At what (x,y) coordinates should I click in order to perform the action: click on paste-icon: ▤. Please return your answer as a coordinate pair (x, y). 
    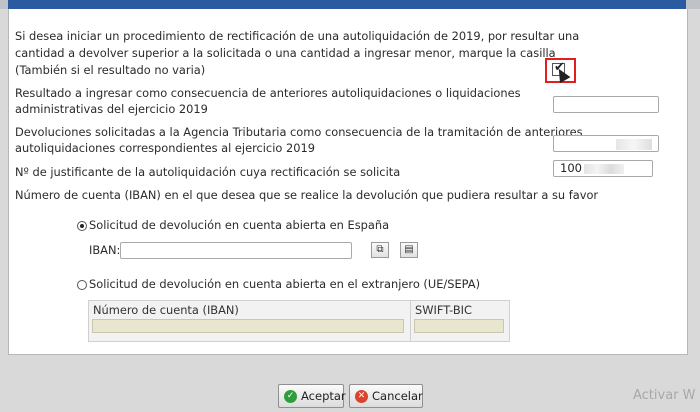
    Looking at the image, I should click on (409, 249).